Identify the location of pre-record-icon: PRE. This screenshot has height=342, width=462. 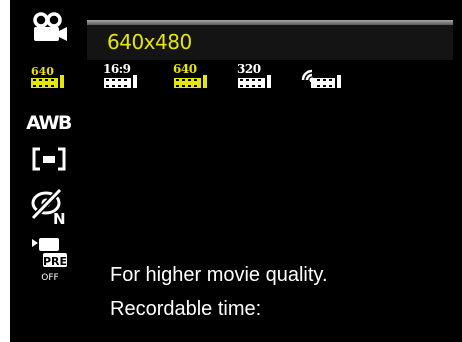
(49, 253).